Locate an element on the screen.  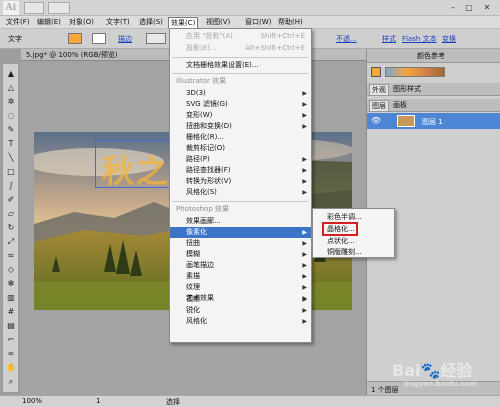
menu-svg-filters: SVG 滤镜(G) ▶ is located at coordinates (240, 104).